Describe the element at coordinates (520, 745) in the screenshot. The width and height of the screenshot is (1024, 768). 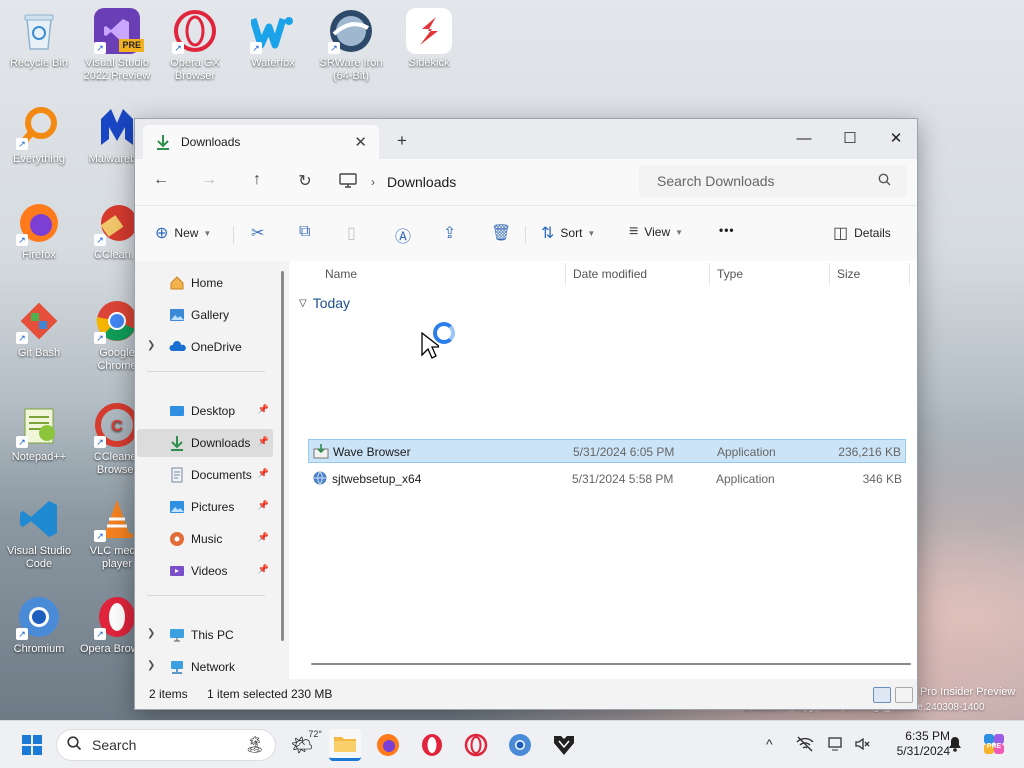
I see `taskbar-chromium` at that location.